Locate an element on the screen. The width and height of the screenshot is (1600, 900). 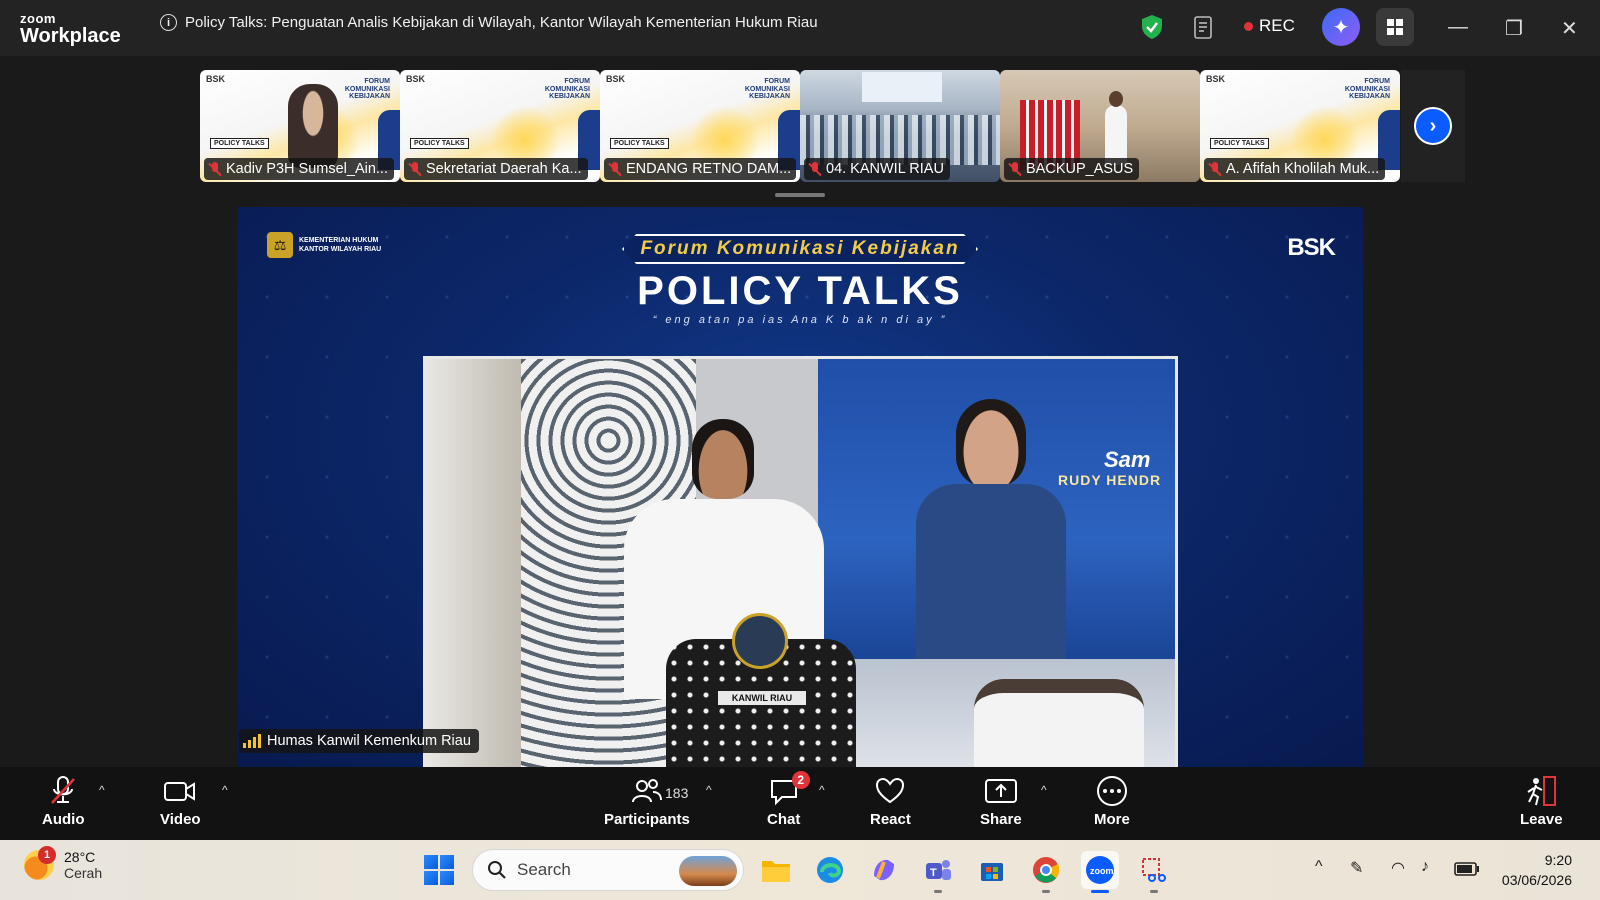
share-options-caret-icon: ^ is located at coordinates (1044, 790).